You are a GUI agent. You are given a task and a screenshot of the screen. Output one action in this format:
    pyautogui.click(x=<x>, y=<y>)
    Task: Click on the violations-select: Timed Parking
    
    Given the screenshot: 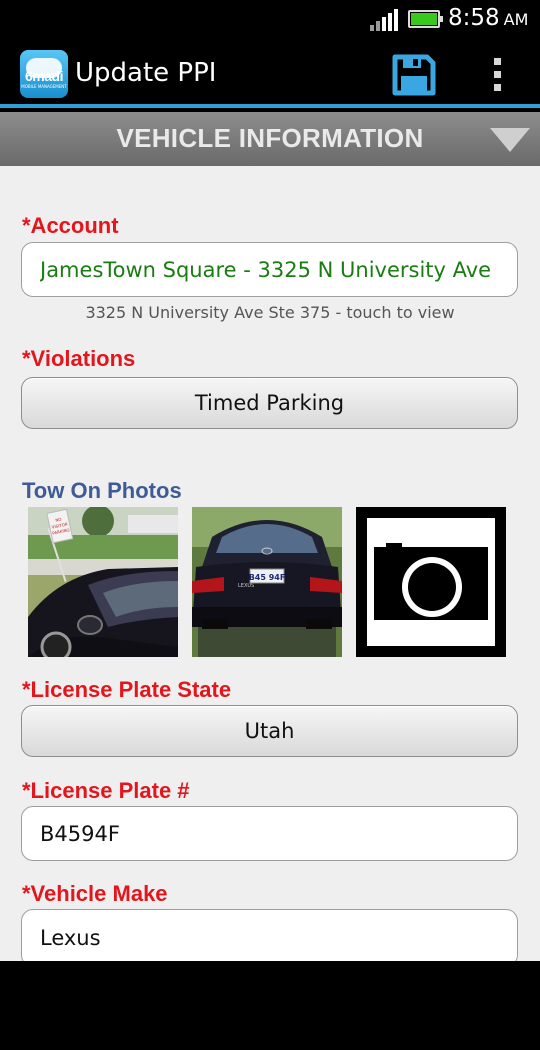 What is the action you would take?
    pyautogui.click(x=269, y=403)
    